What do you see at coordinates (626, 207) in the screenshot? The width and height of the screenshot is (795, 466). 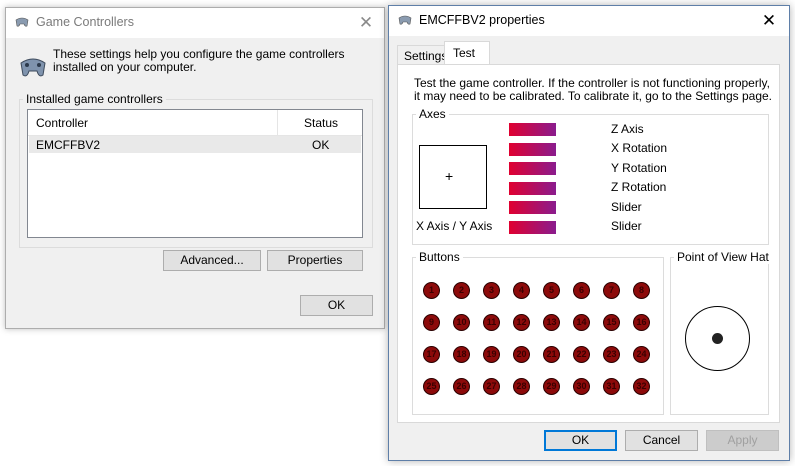 I see `axis-label-slider-1: Slider` at bounding box center [626, 207].